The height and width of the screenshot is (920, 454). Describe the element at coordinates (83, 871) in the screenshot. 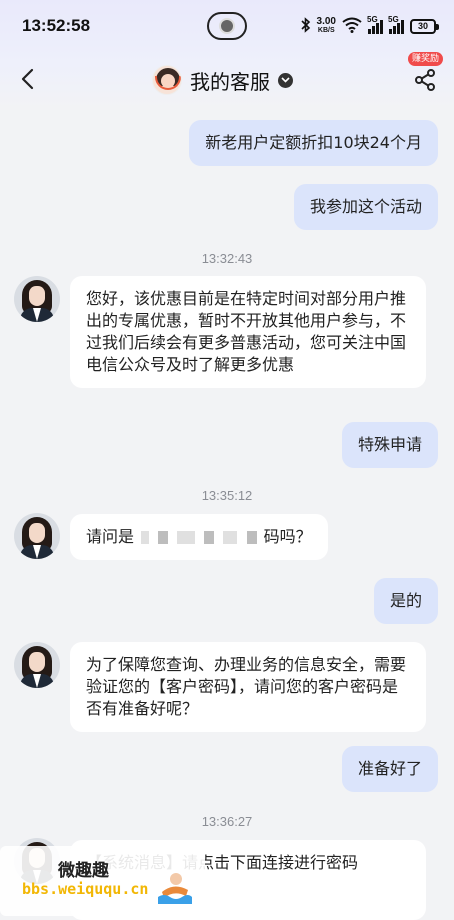

I see `watermark-title: 微趣趣` at that location.